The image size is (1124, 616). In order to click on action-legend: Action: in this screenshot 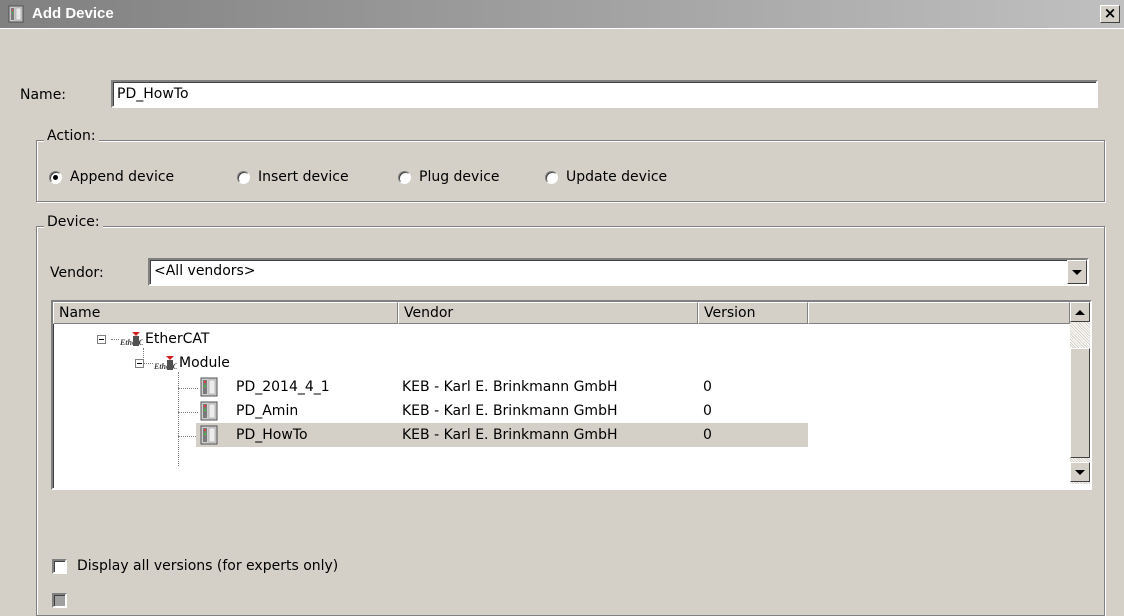, I will do `click(71, 136)`.